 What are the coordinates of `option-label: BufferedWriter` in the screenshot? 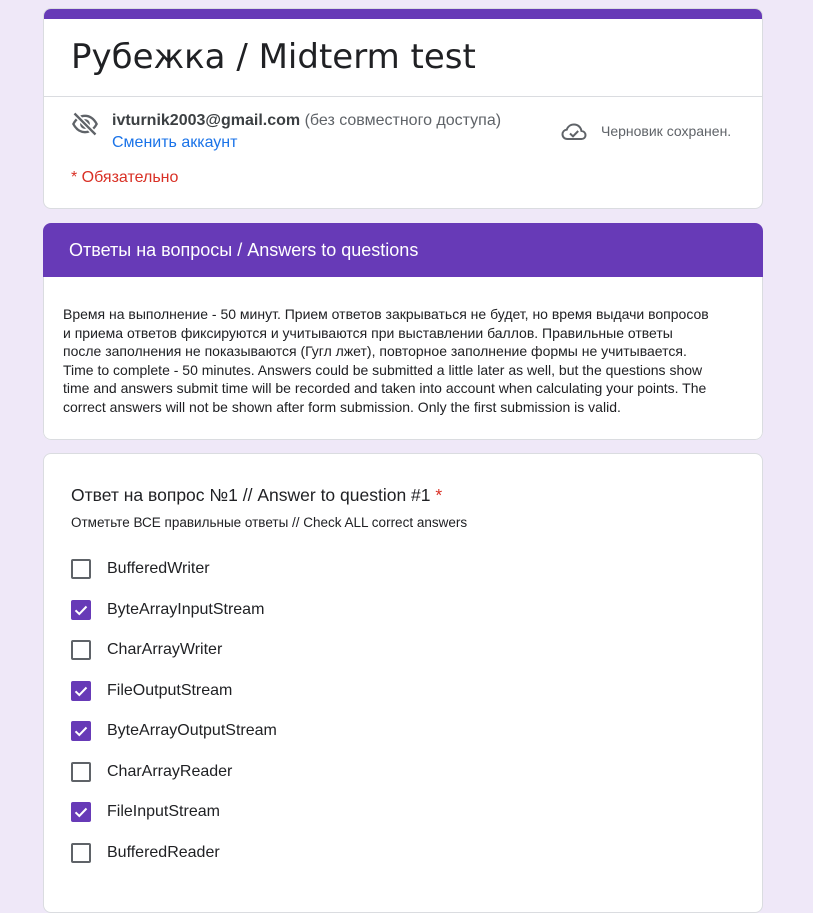 It's located at (158, 568).